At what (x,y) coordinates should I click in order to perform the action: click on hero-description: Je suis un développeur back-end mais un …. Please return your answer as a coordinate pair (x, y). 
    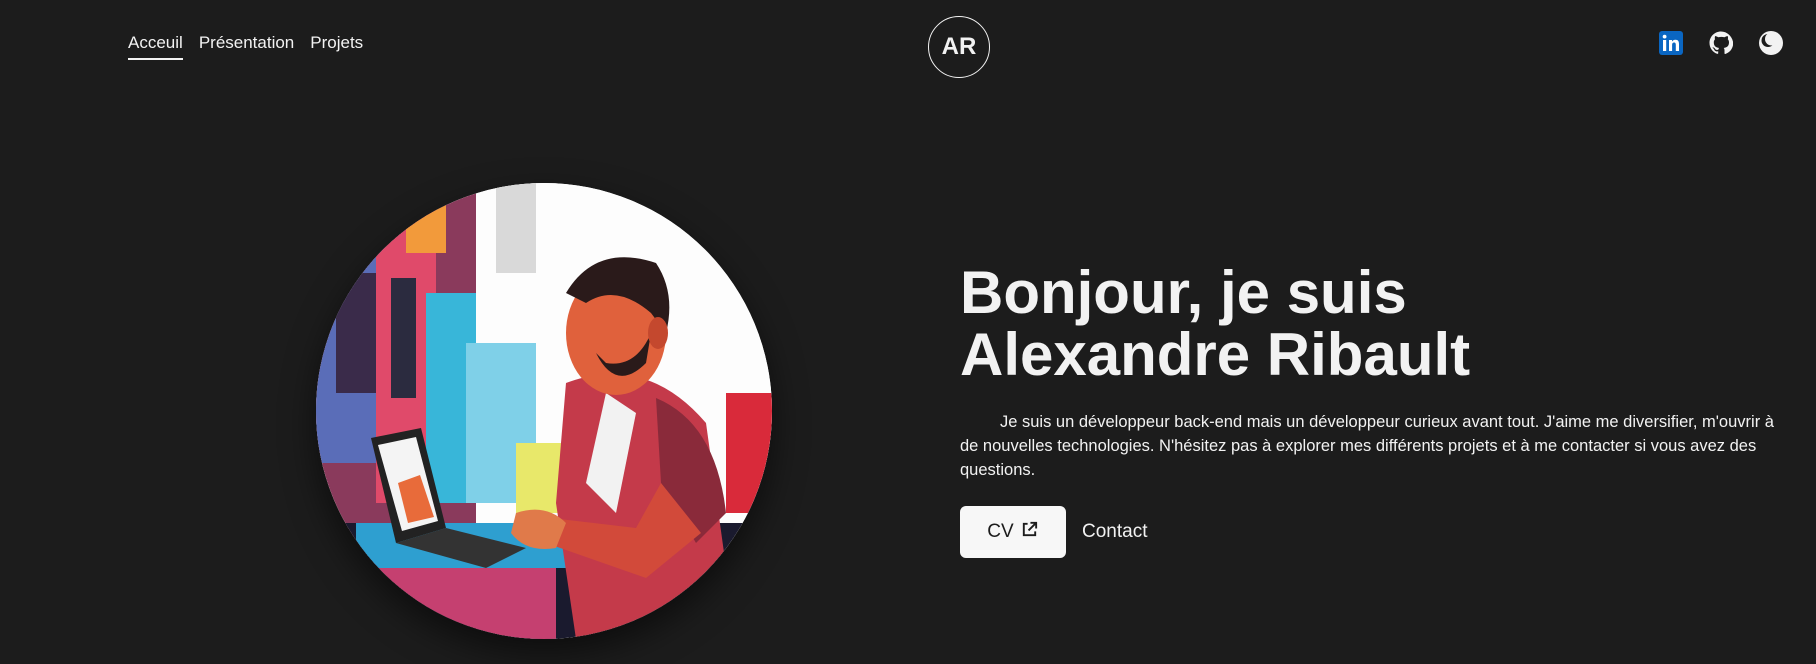
    Looking at the image, I should click on (1367, 446).